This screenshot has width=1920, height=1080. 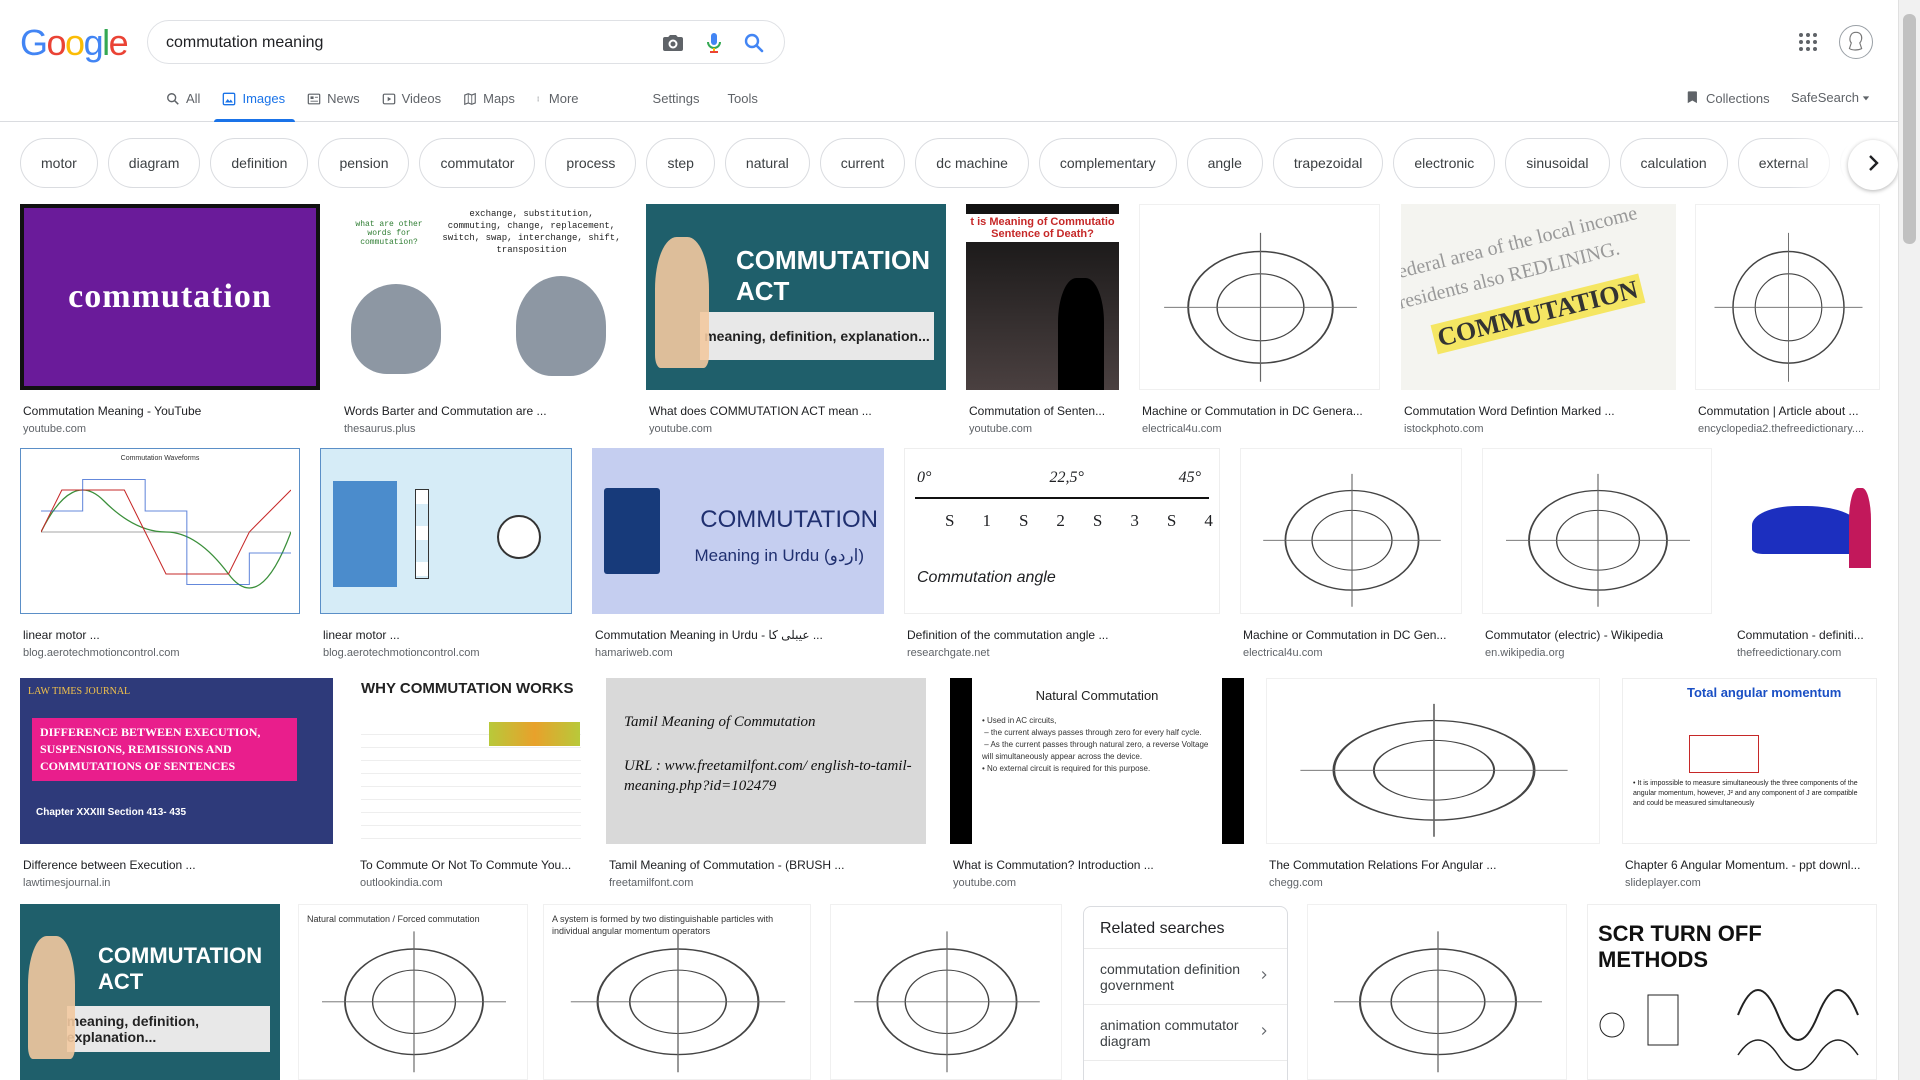 I want to click on tab-news: News, so click(x=333, y=105).